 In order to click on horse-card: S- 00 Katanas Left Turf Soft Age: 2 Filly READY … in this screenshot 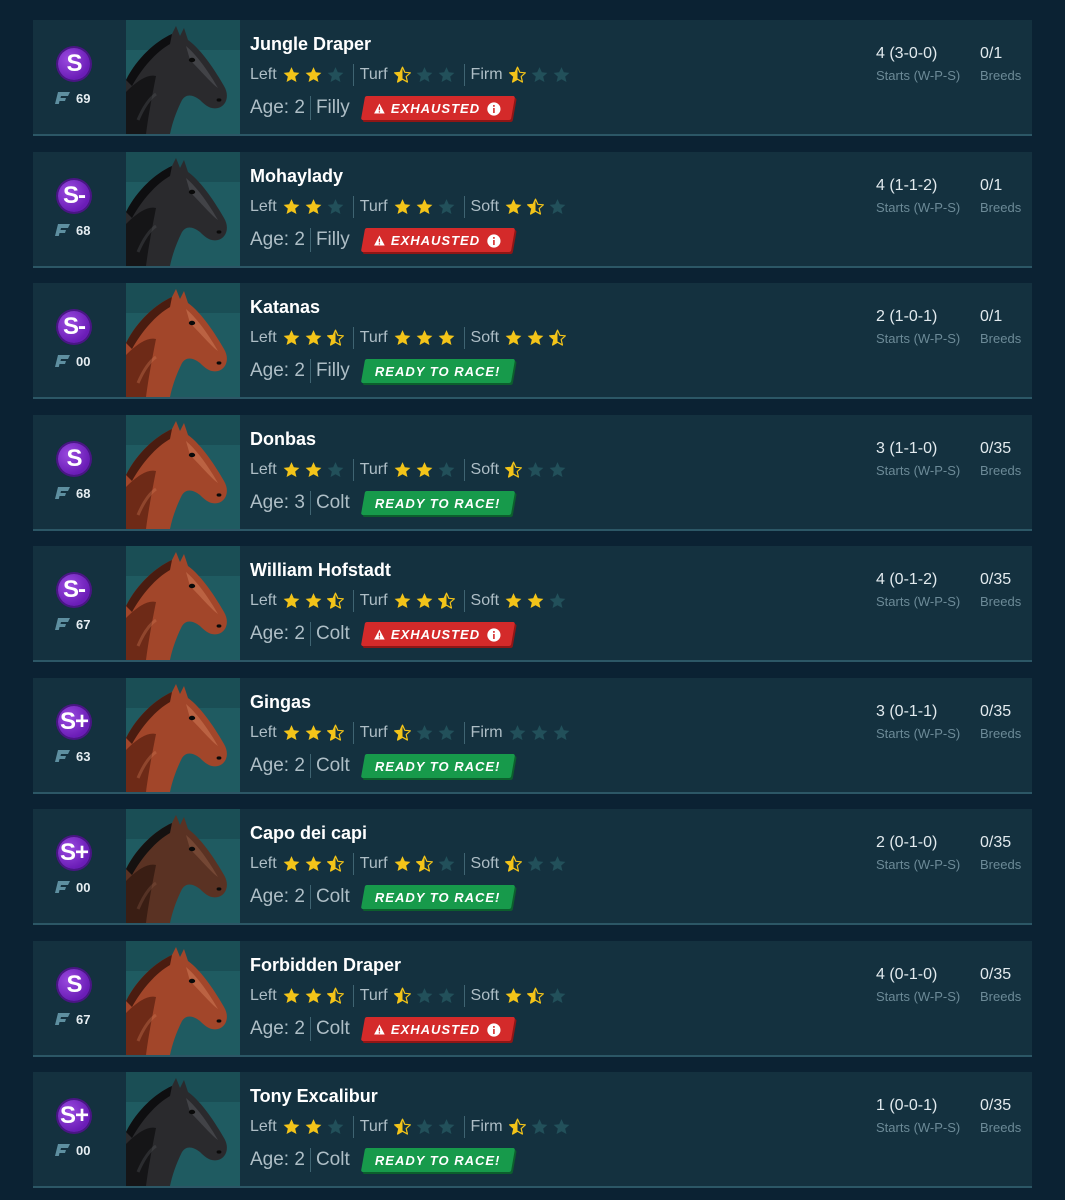, I will do `click(532, 341)`.